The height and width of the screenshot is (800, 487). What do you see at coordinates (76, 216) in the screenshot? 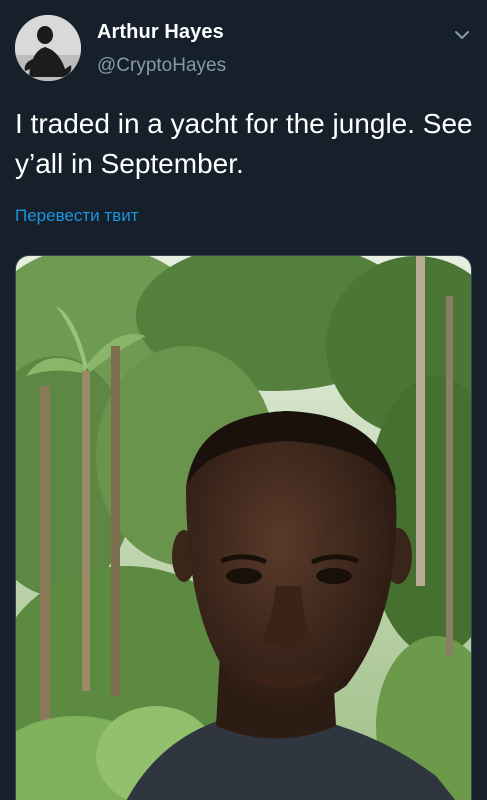
I see `translate-tweet-link: Перевести твит` at bounding box center [76, 216].